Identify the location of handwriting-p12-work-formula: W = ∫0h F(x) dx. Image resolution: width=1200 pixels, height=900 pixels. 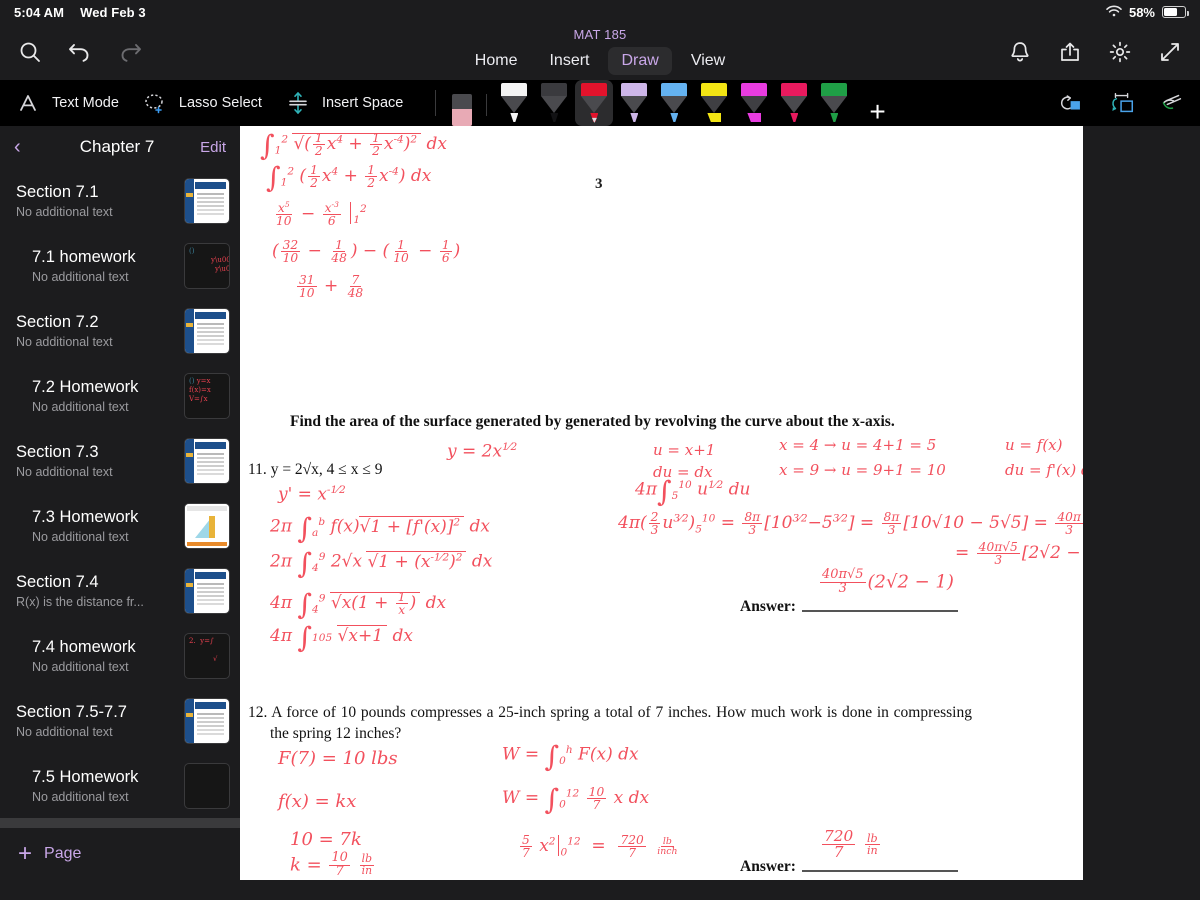
(570, 756).